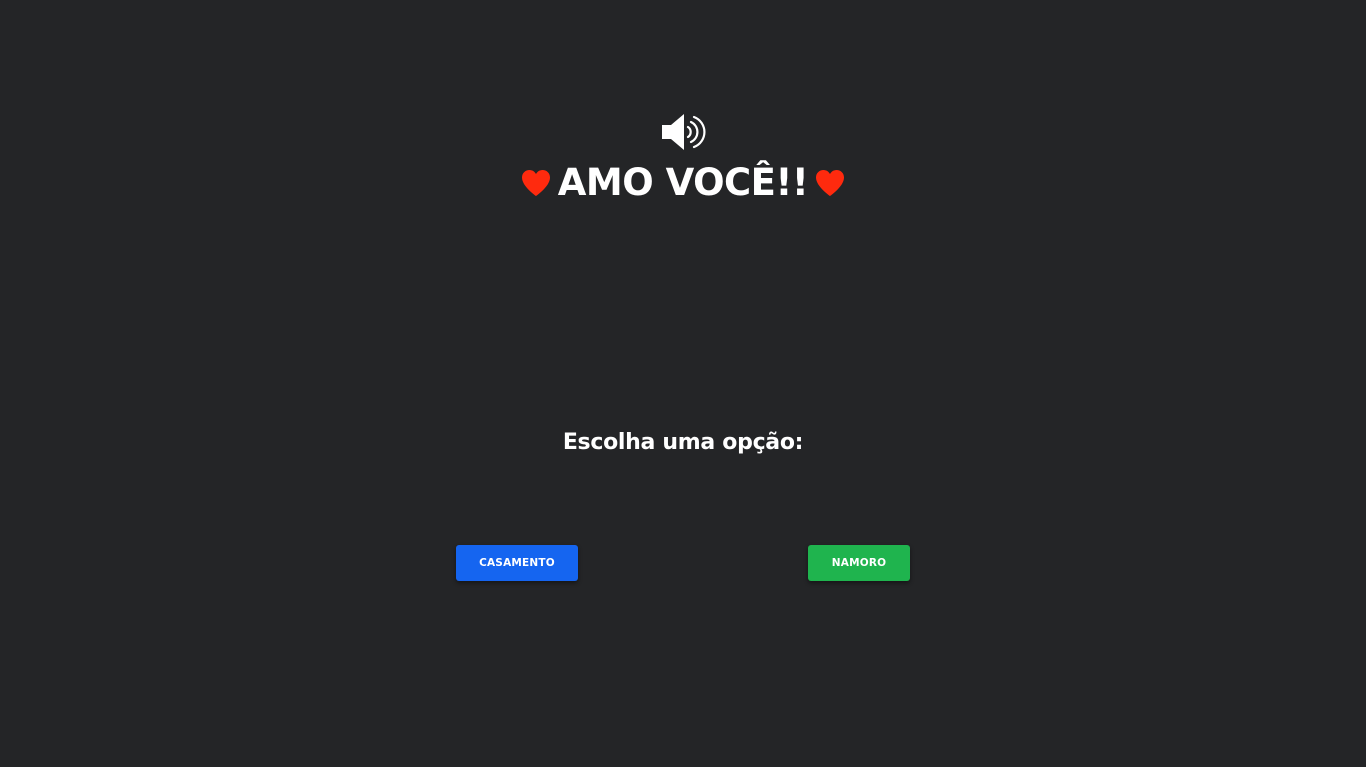  I want to click on page-title: AMO VOCÊ!!, so click(683, 182).